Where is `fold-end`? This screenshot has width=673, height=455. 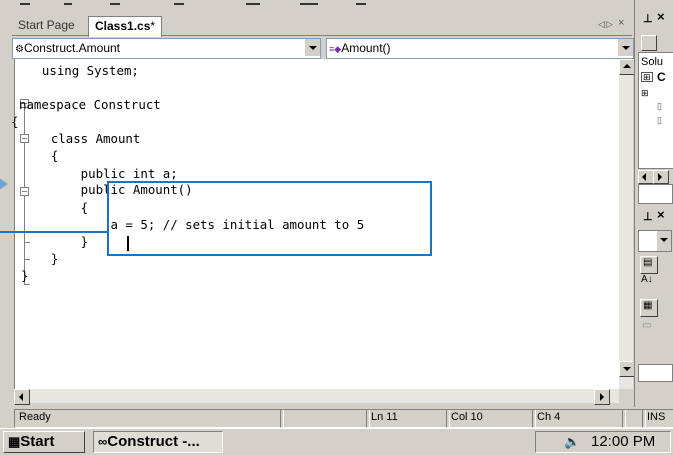 fold-end is located at coordinates (27, 284).